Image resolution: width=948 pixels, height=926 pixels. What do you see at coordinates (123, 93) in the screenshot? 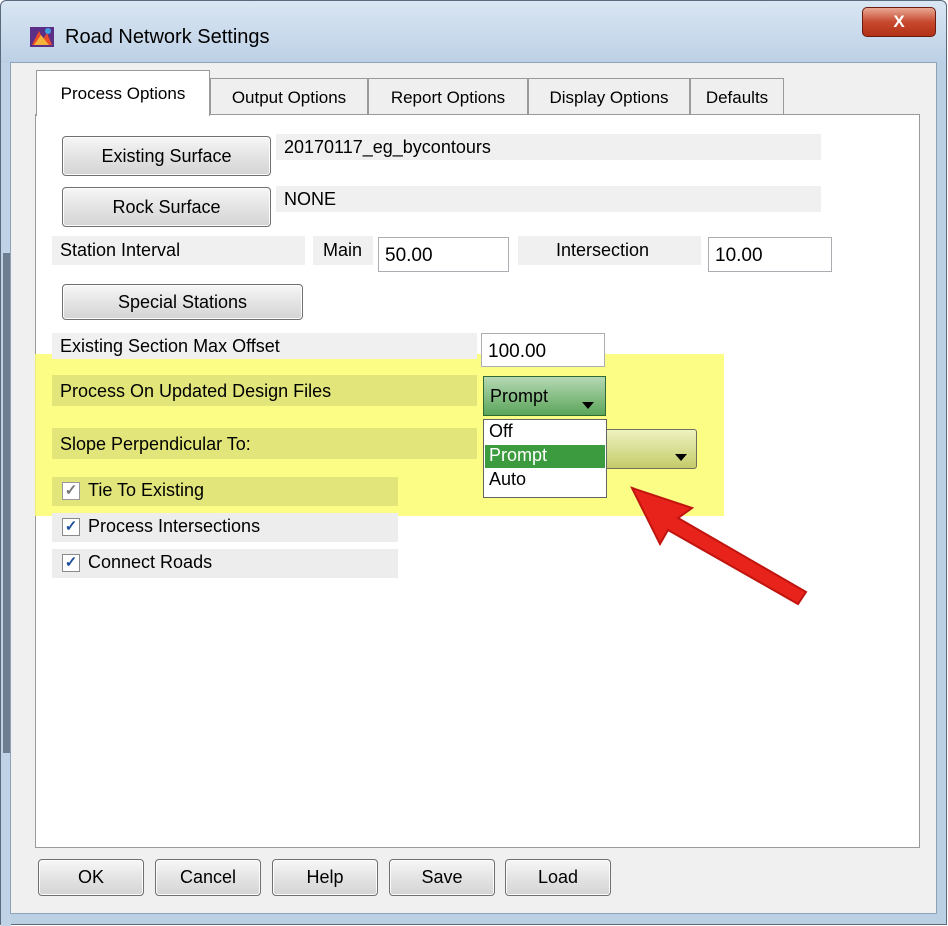
I see `tab-process-options: Process Options` at bounding box center [123, 93].